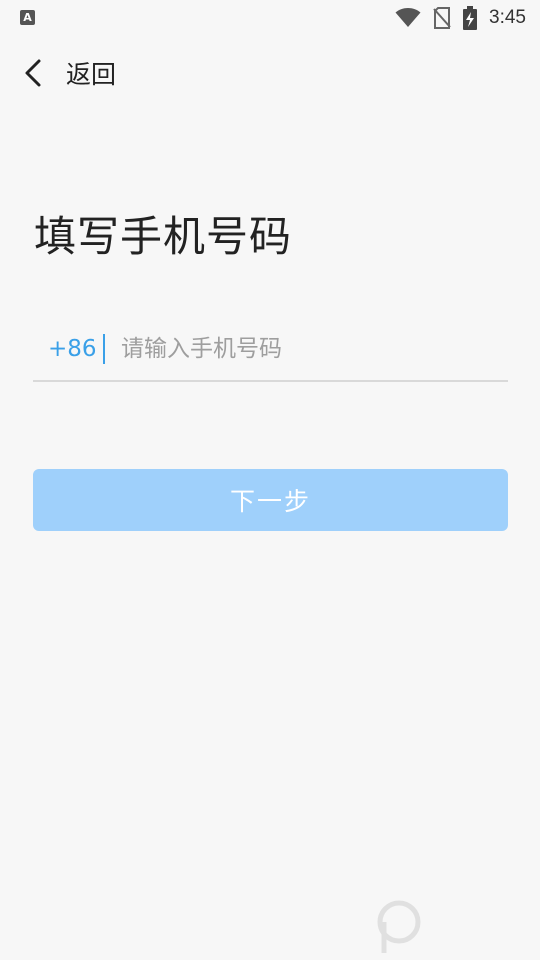 The image size is (540, 960). Describe the element at coordinates (454, 924) in the screenshot. I see `watermark-logo` at that location.